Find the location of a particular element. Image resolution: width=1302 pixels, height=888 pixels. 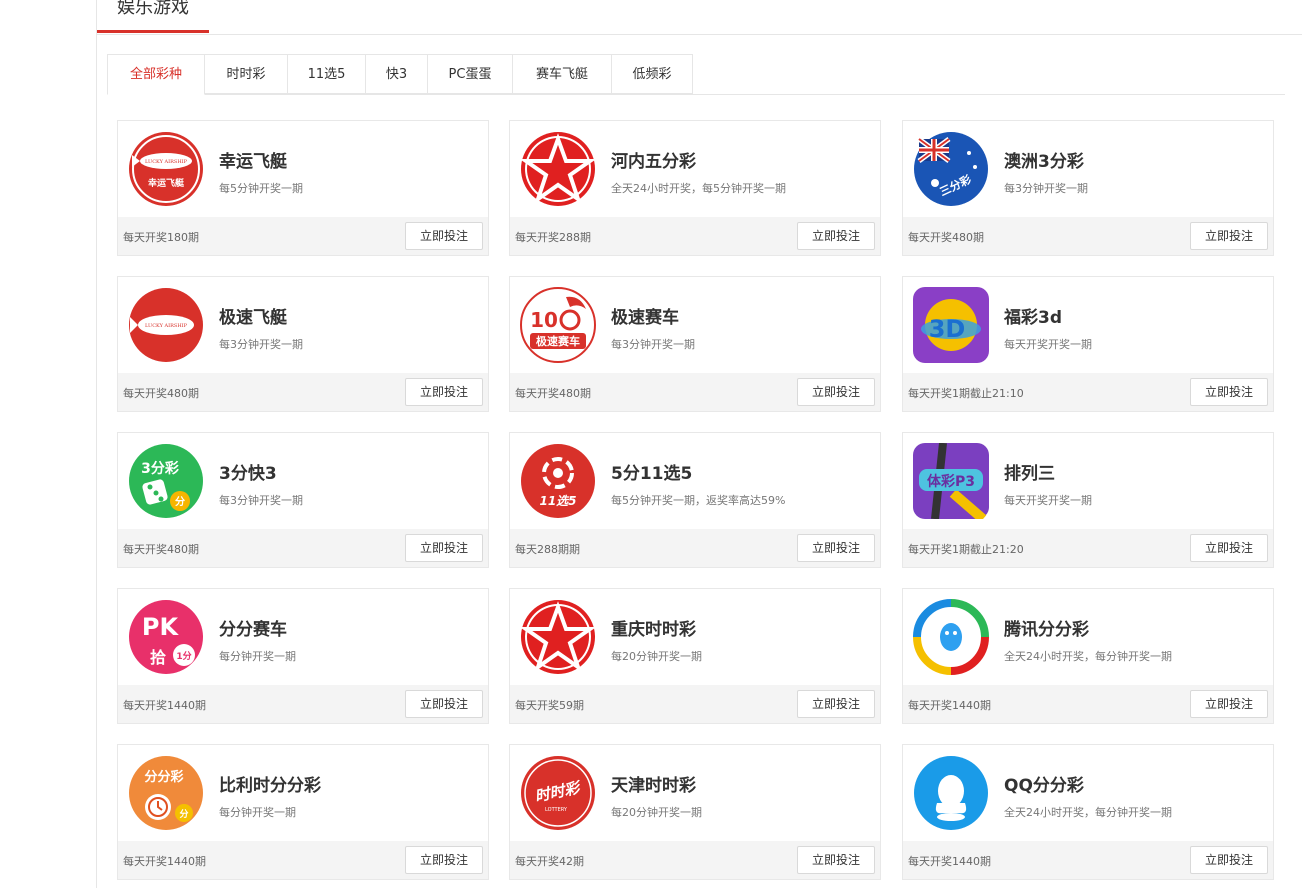

game-name: 5分11选5 is located at coordinates (652, 474).